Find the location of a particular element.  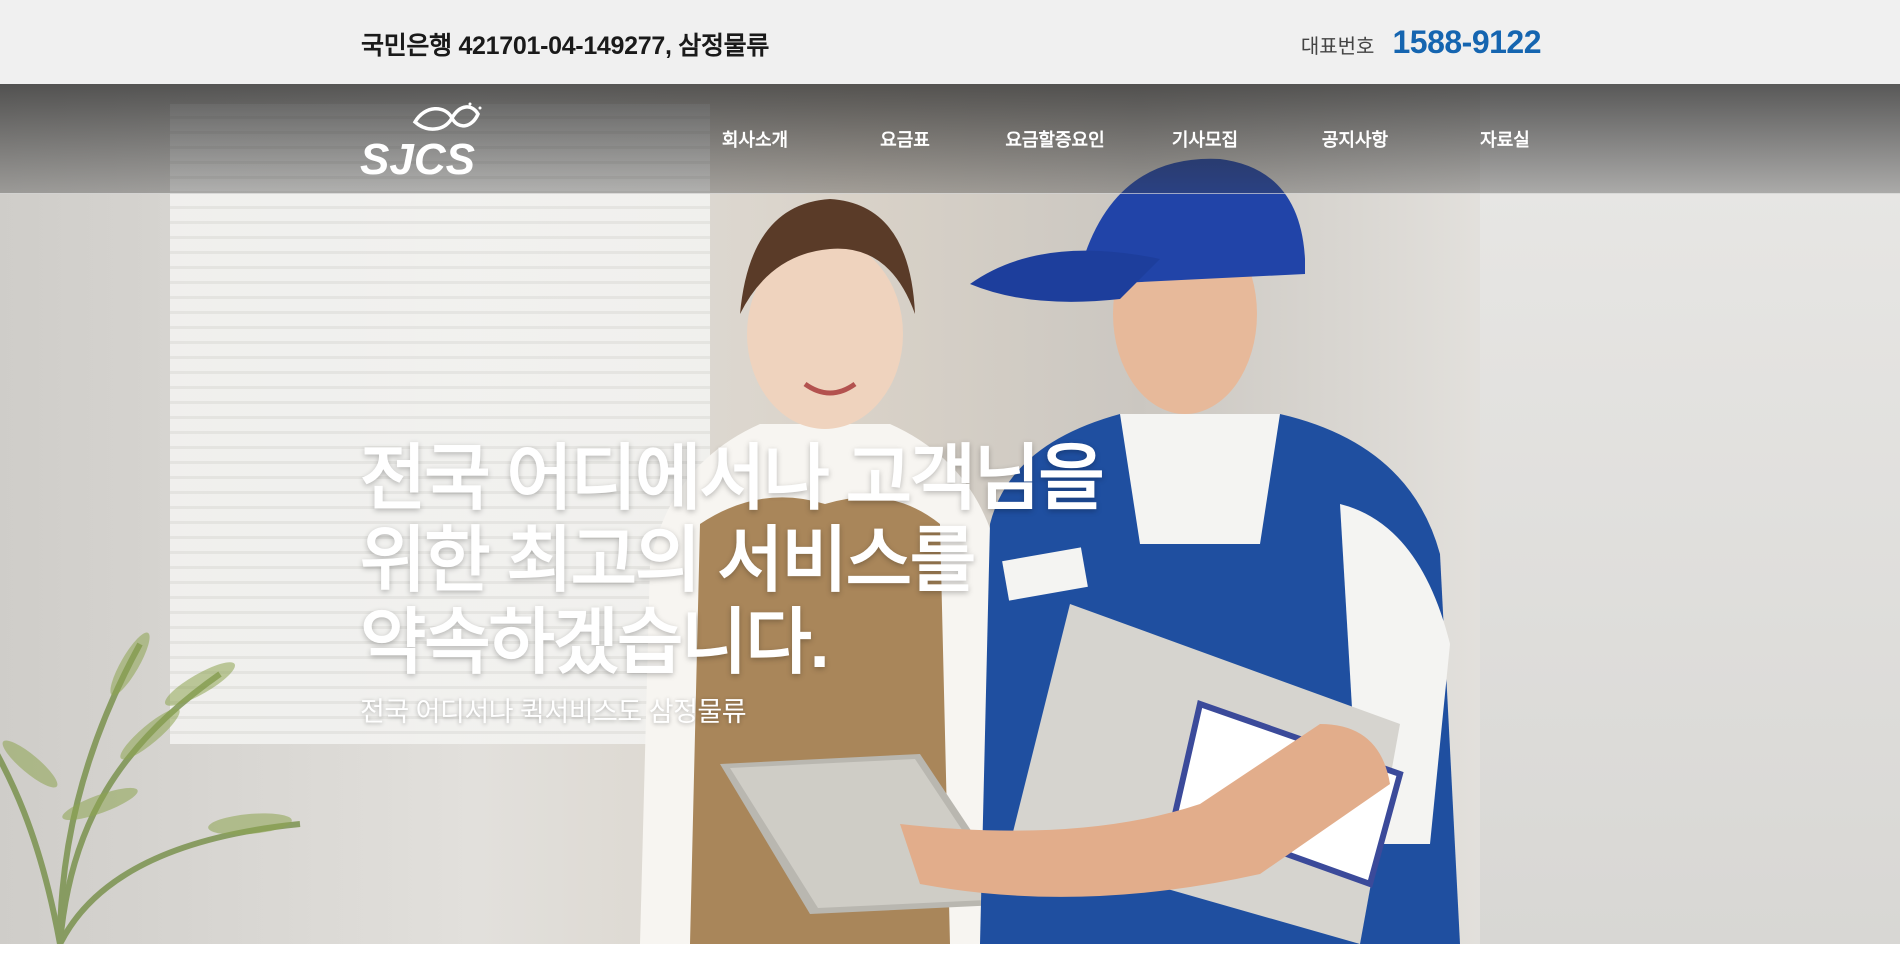

nav-item-rates: 요금표 is located at coordinates (905, 139).